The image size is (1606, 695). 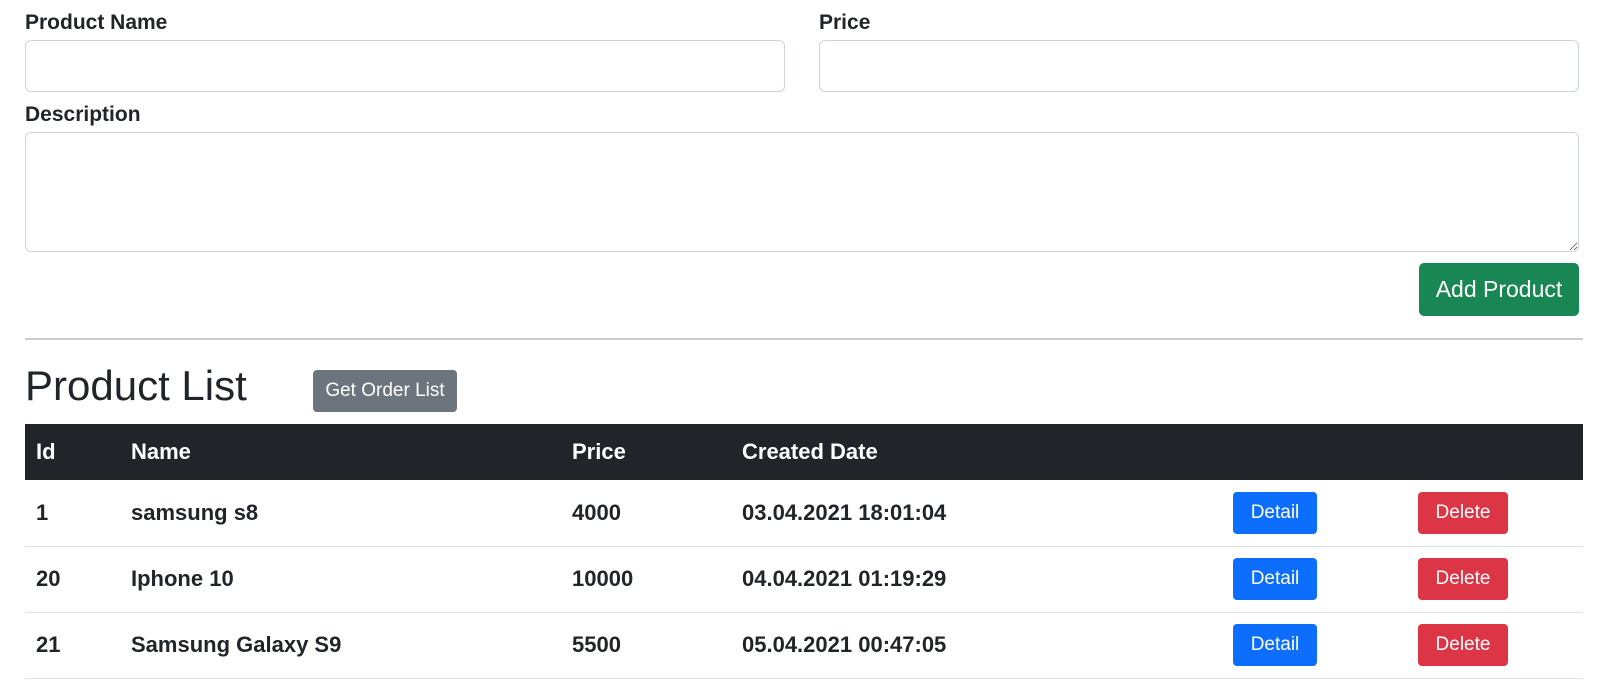 I want to click on column-header-name: Name, so click(x=161, y=451).